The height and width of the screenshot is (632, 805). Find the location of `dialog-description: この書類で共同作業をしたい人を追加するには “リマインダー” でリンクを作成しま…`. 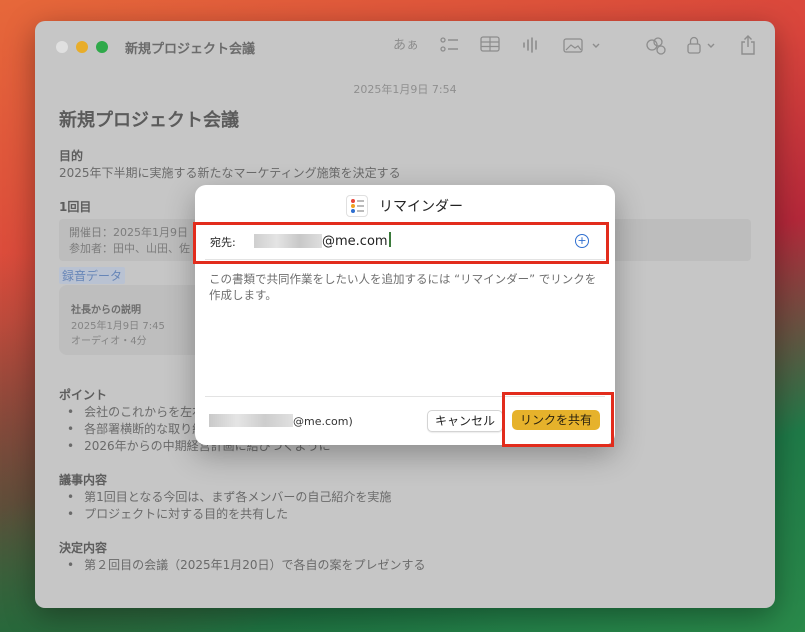

dialog-description: この書類で共同作業をしたい人を追加するには “リマインダー” でリンクを作成しま… is located at coordinates (403, 287).